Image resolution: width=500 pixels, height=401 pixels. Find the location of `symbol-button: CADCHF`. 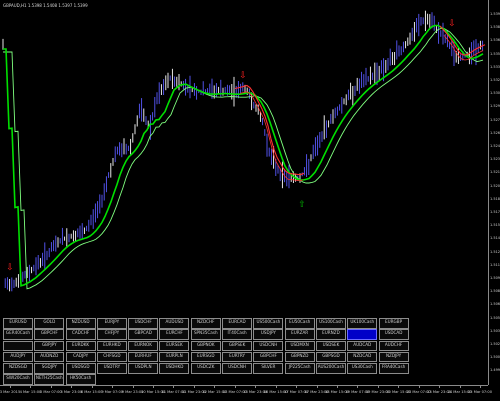

symbol-button: CADCHF is located at coordinates (80, 334).